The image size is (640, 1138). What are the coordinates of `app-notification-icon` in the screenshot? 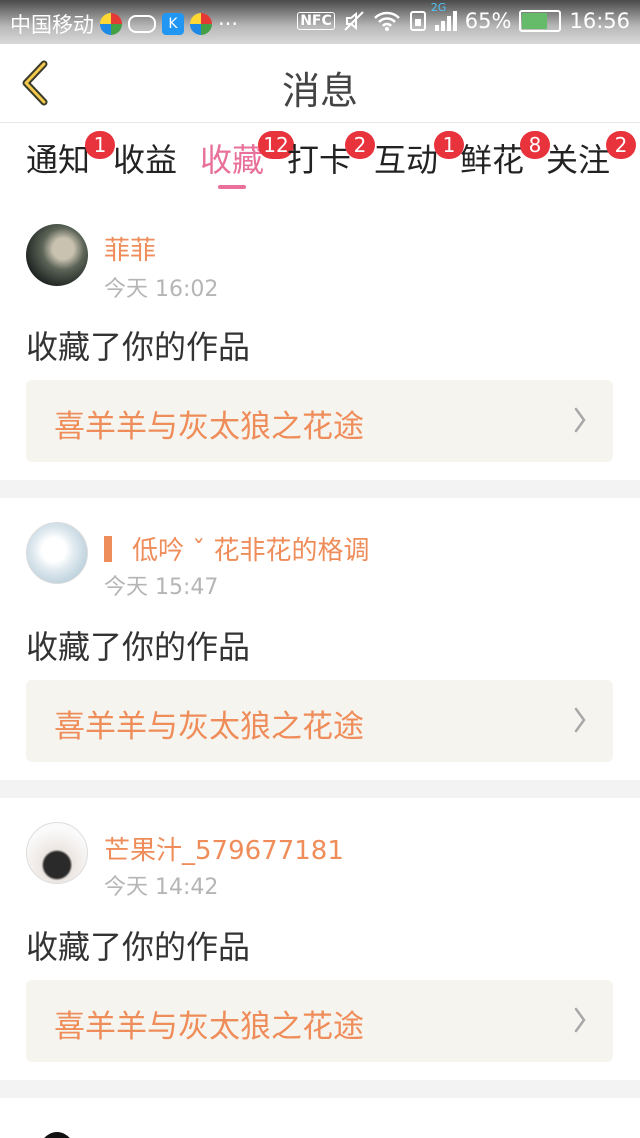 It's located at (111, 24).